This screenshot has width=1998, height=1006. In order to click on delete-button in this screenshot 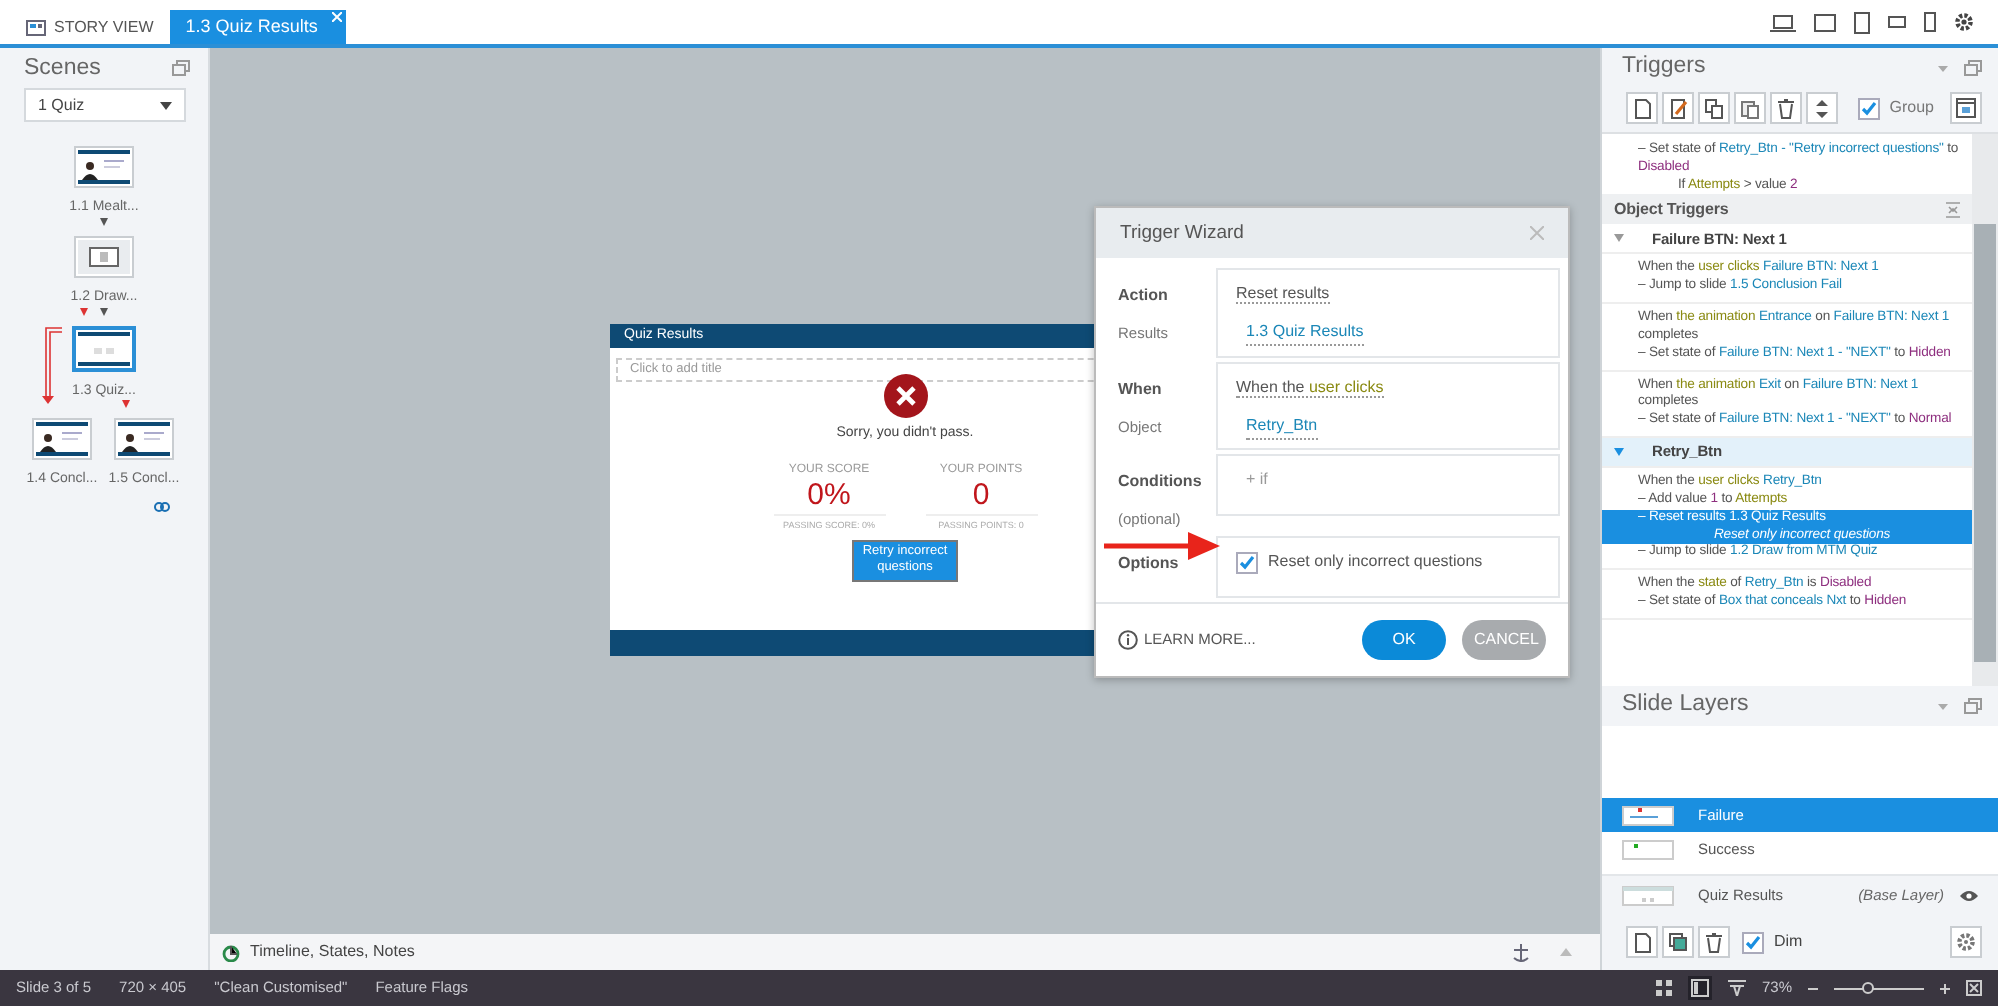, I will do `click(1786, 108)`.